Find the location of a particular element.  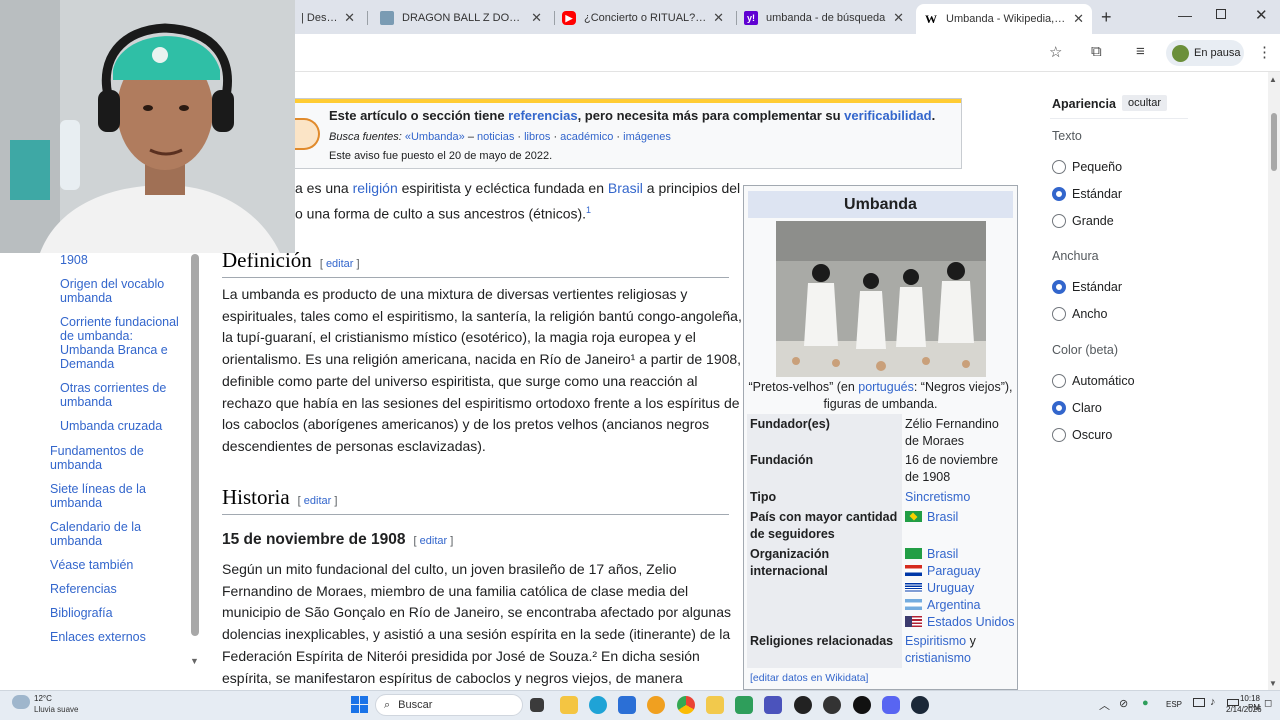

search-umbanda-link: «Umbanda» is located at coordinates (435, 137).